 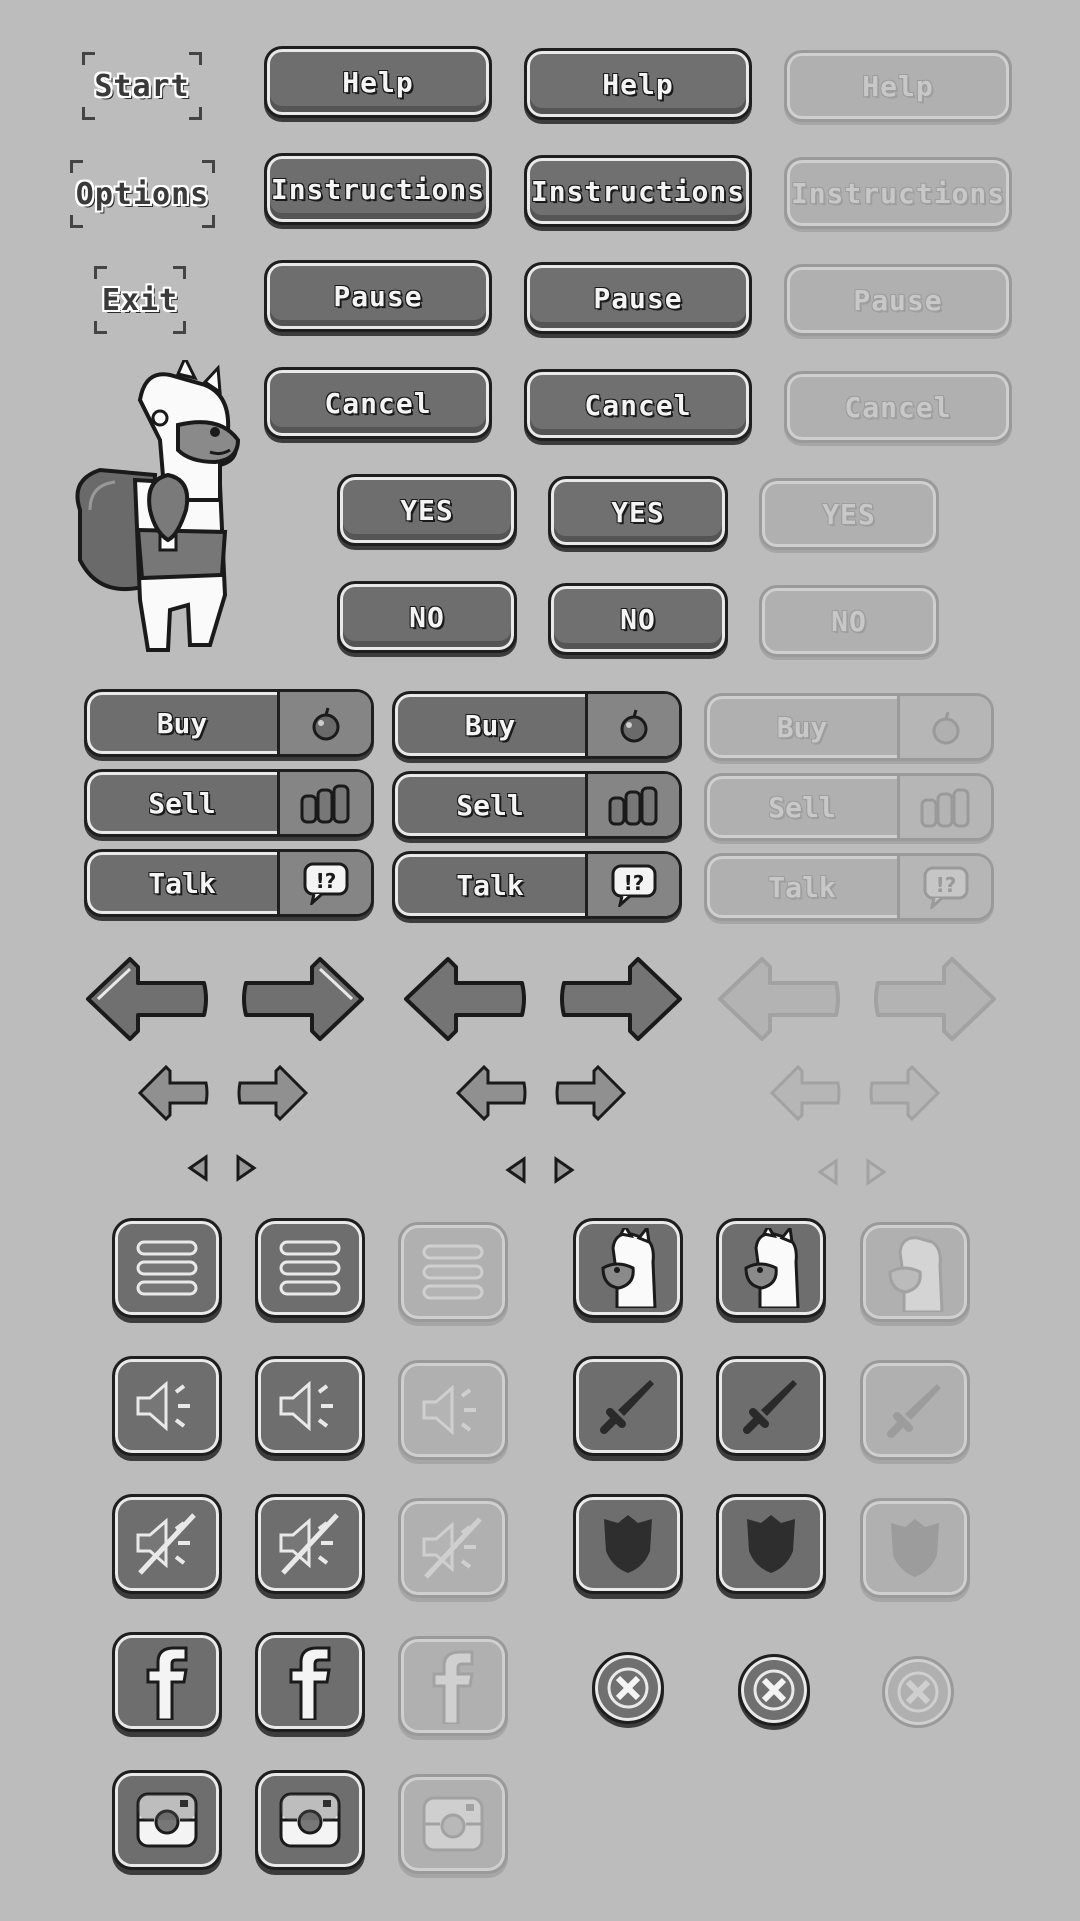 I want to click on help-button-disabled: Help, so click(x=898, y=86).